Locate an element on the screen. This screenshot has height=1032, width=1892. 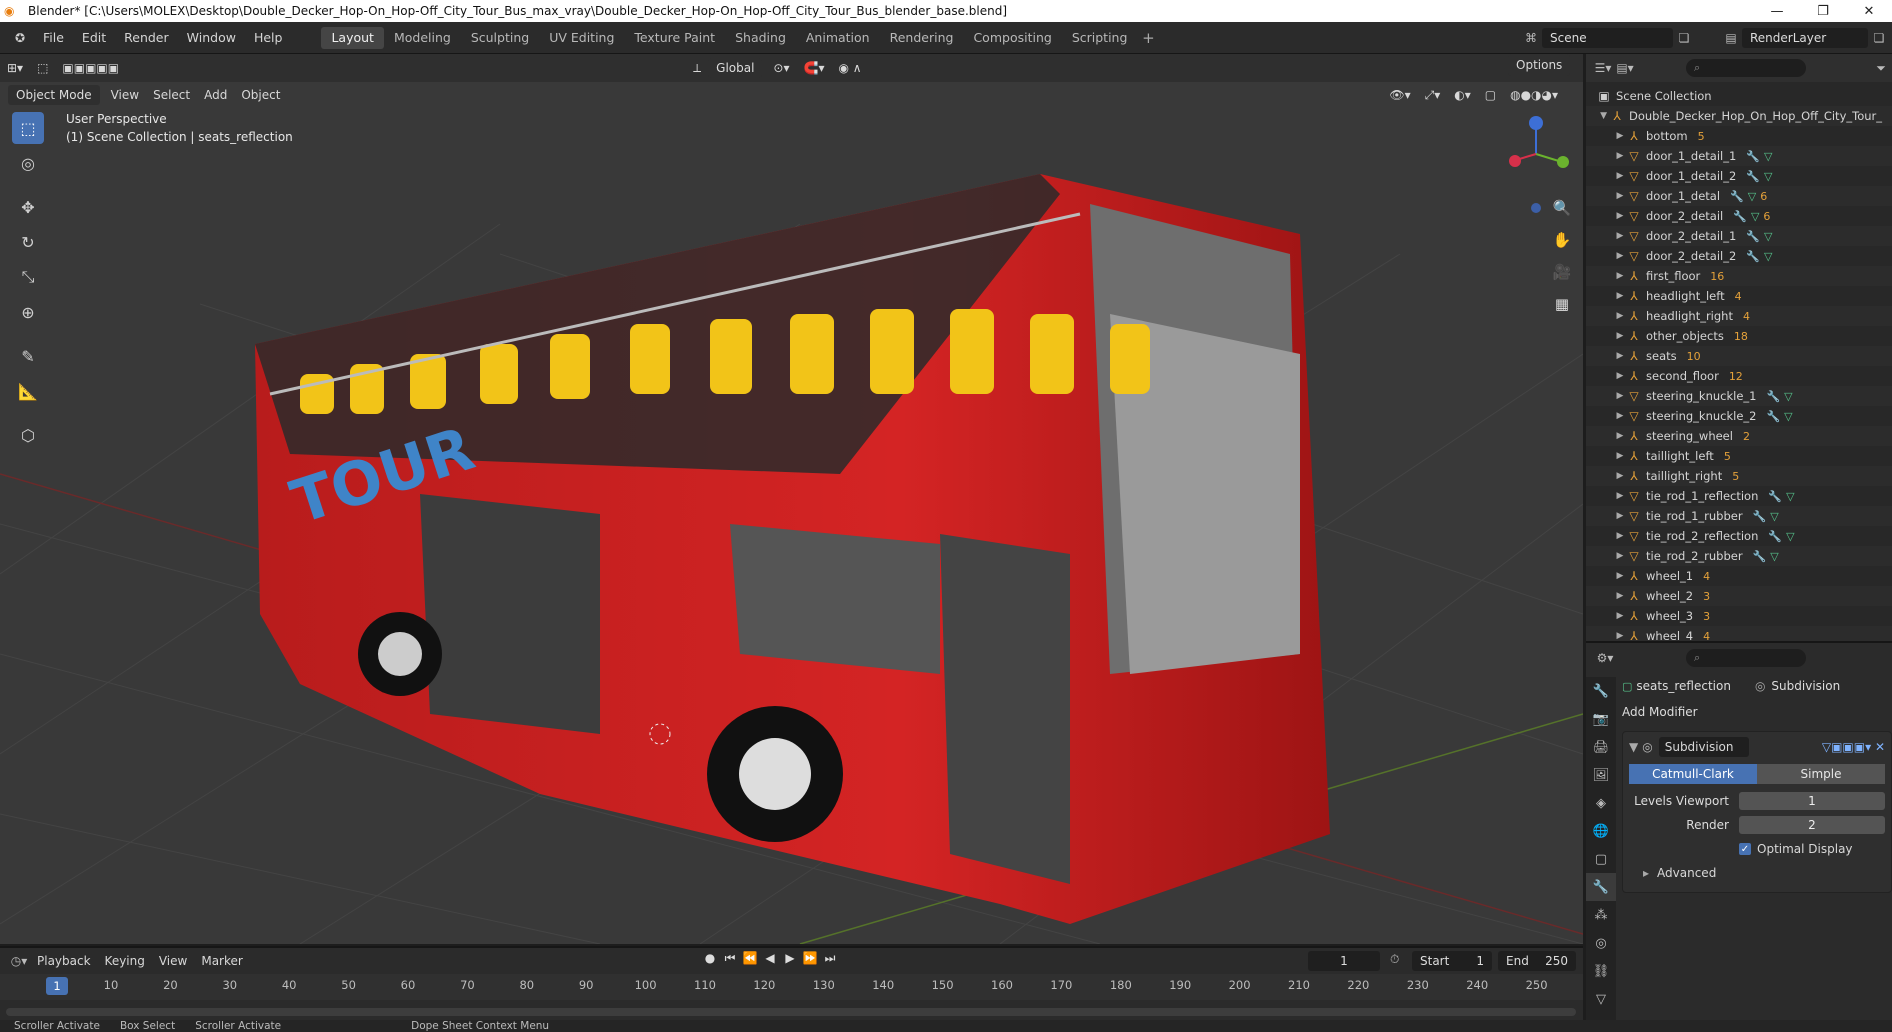
ortho-grid-icon: ▦ is located at coordinates (1562, 304).